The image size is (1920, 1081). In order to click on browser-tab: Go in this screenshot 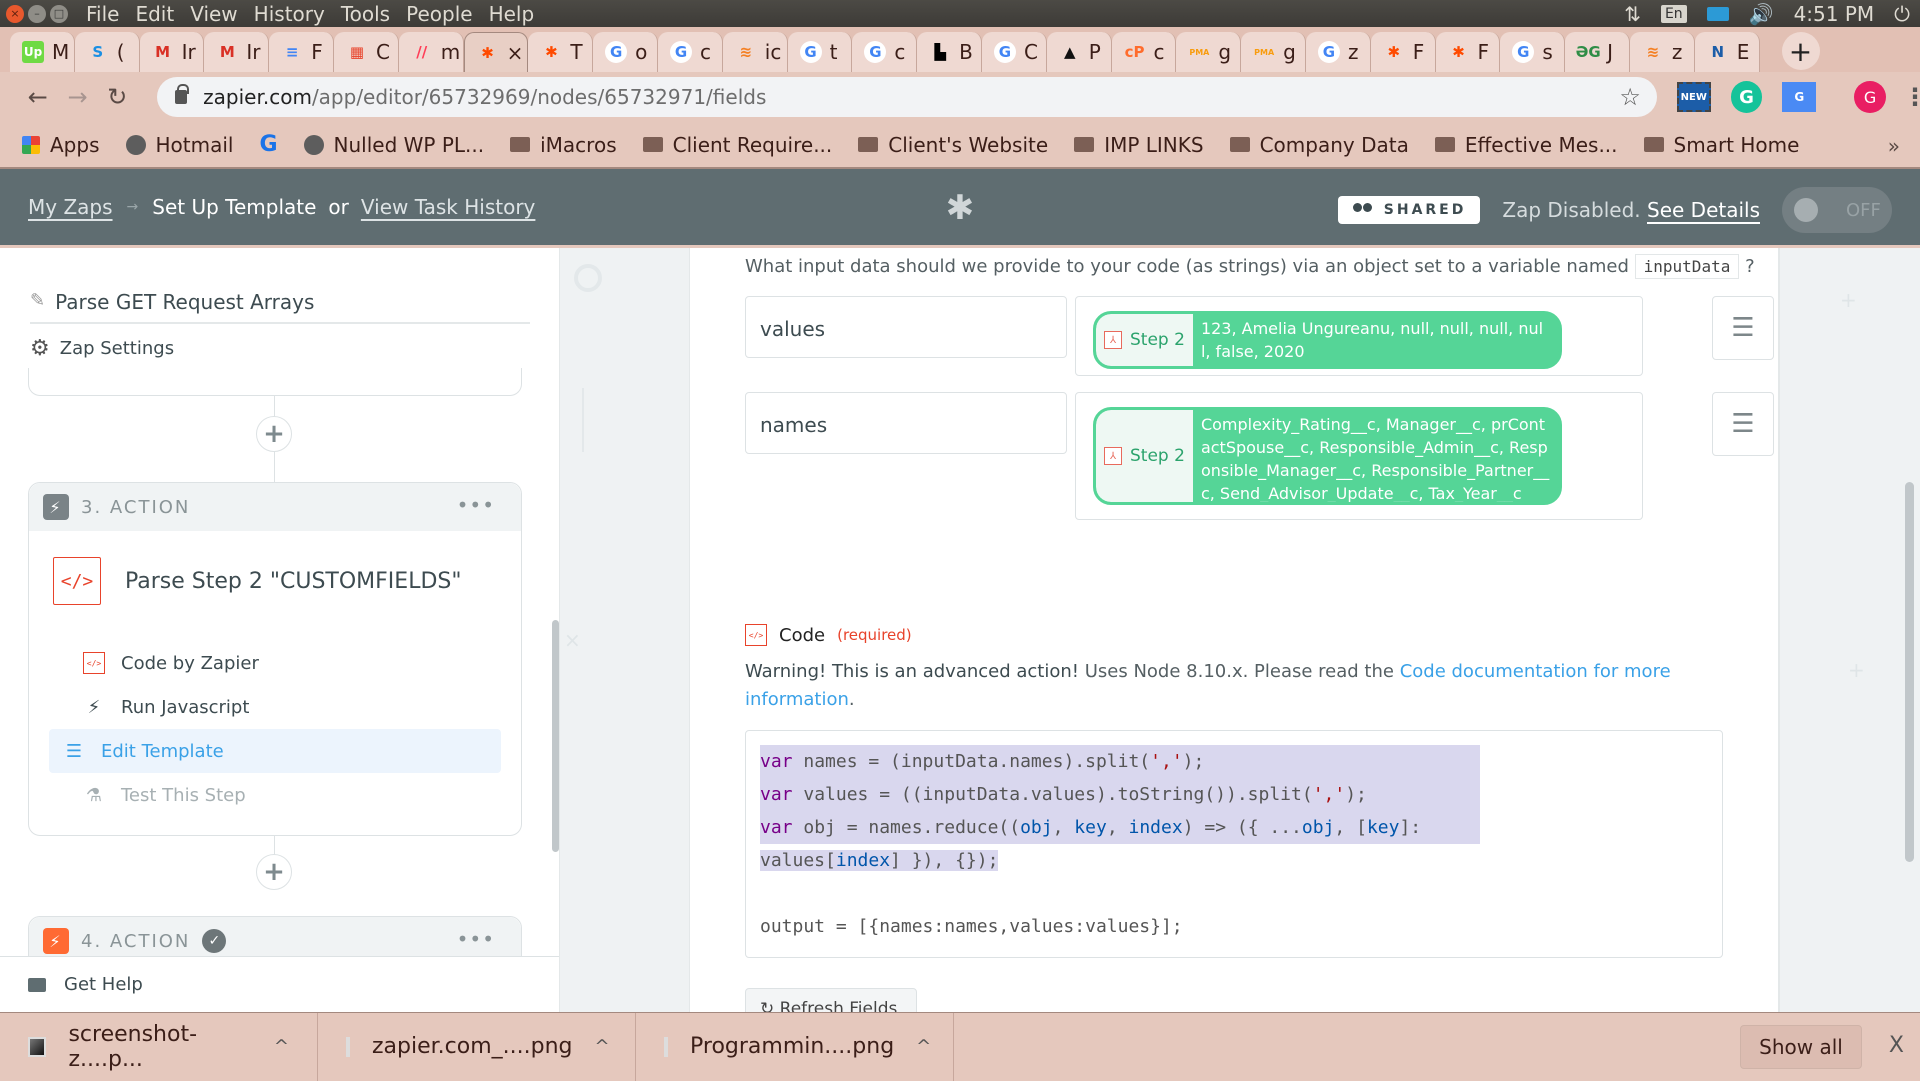, I will do `click(625, 52)`.